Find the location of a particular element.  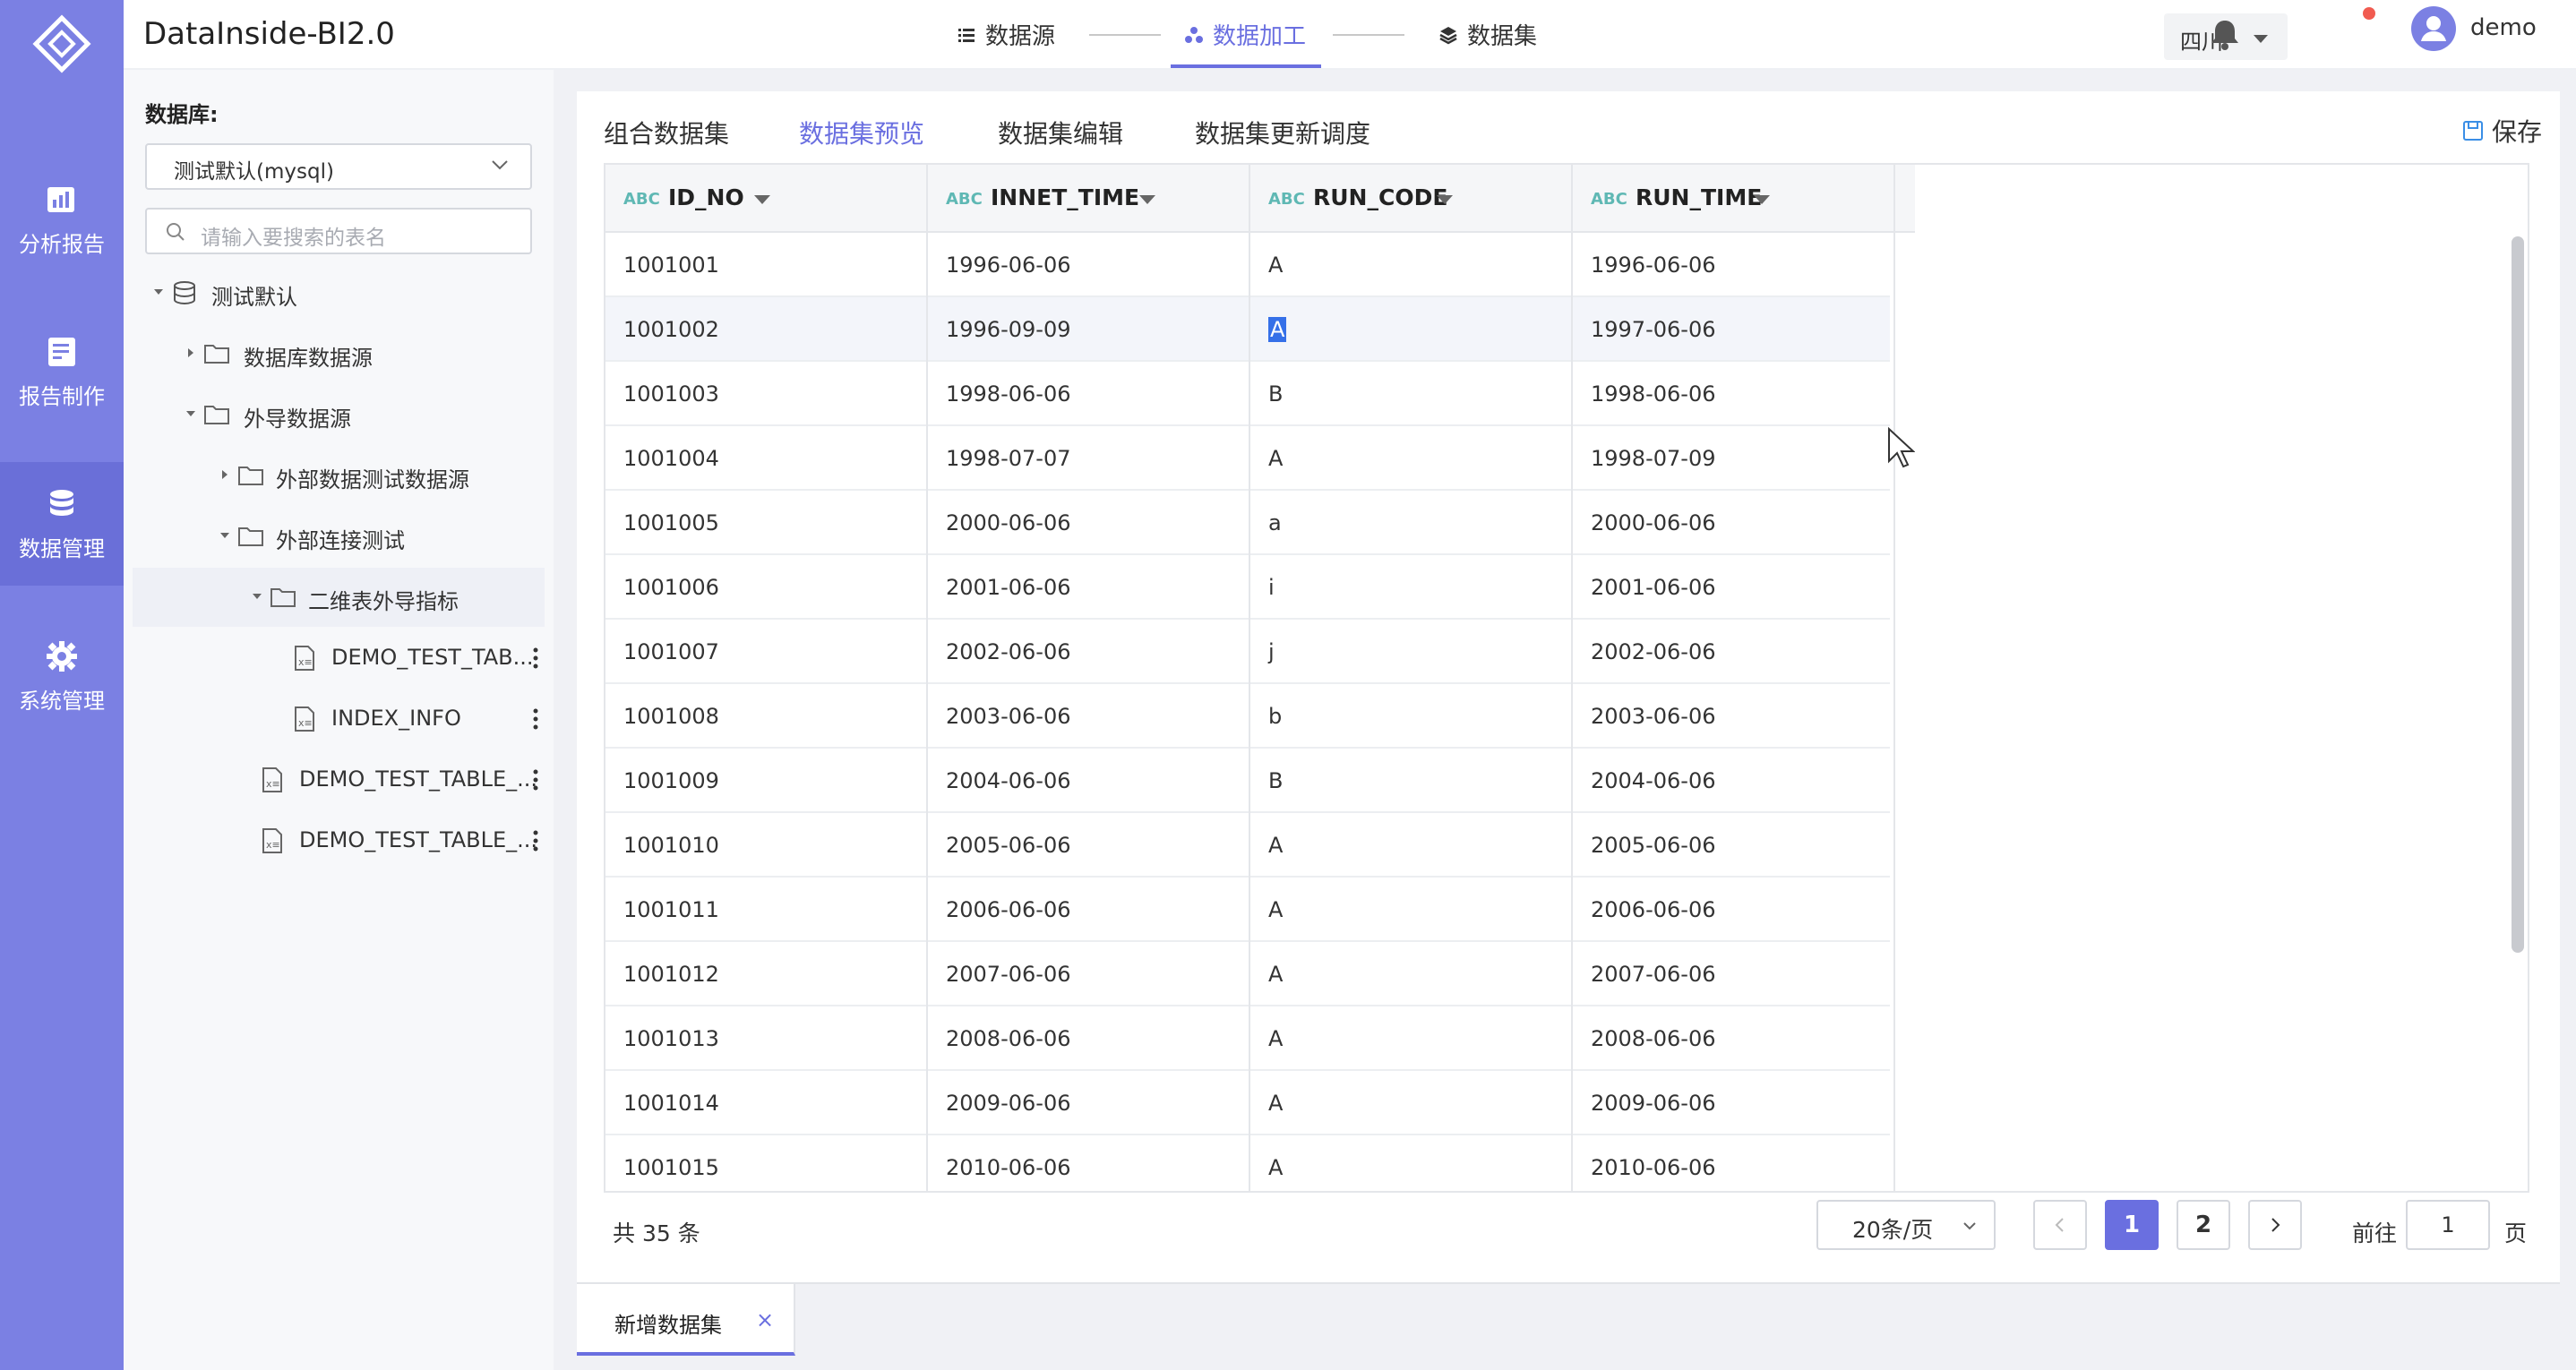

table-cell: 2006-06-06 is located at coordinates (1734, 910).